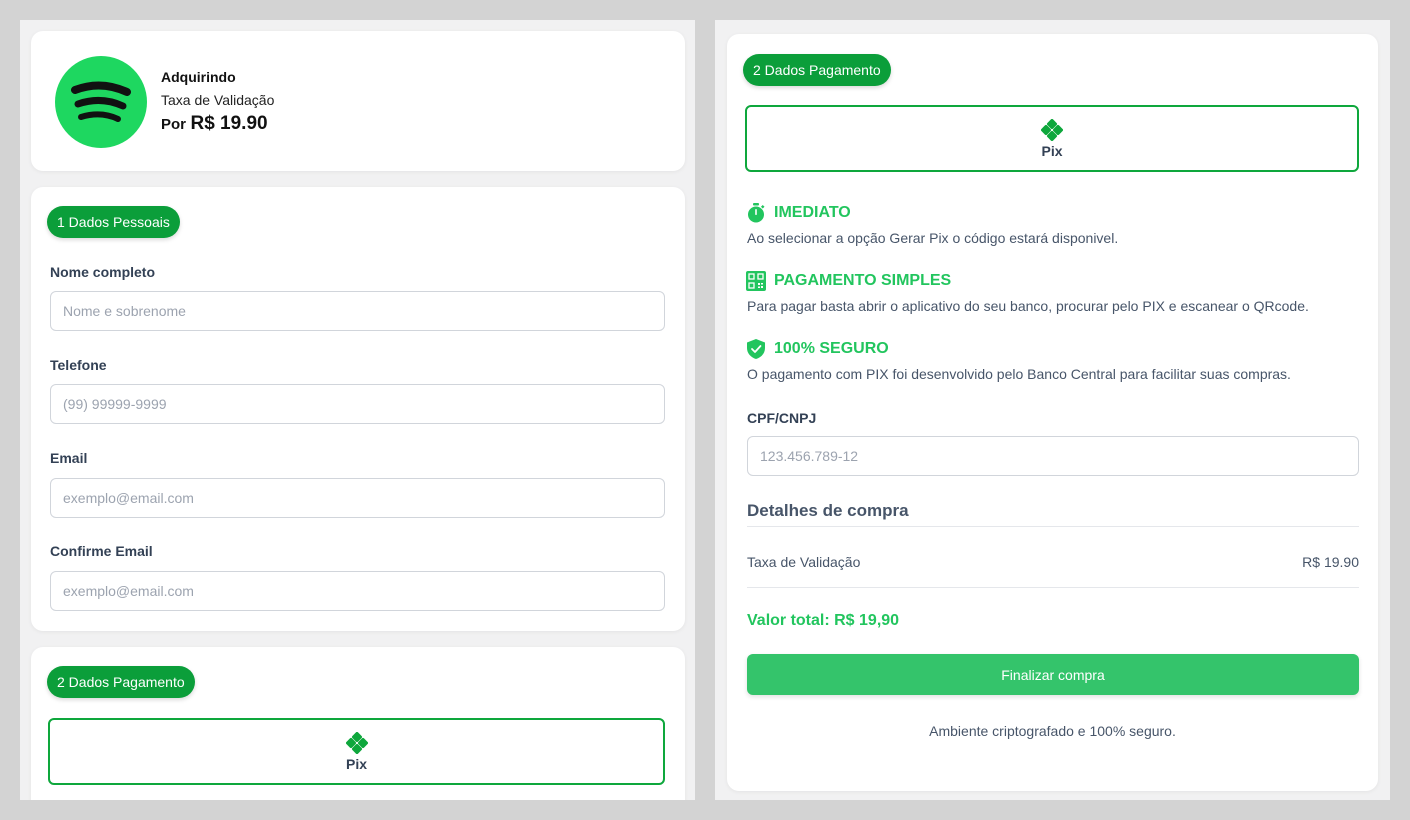 Image resolution: width=1410 pixels, height=820 pixels. What do you see at coordinates (198, 77) in the screenshot?
I see `product-heading: Adquirindo` at bounding box center [198, 77].